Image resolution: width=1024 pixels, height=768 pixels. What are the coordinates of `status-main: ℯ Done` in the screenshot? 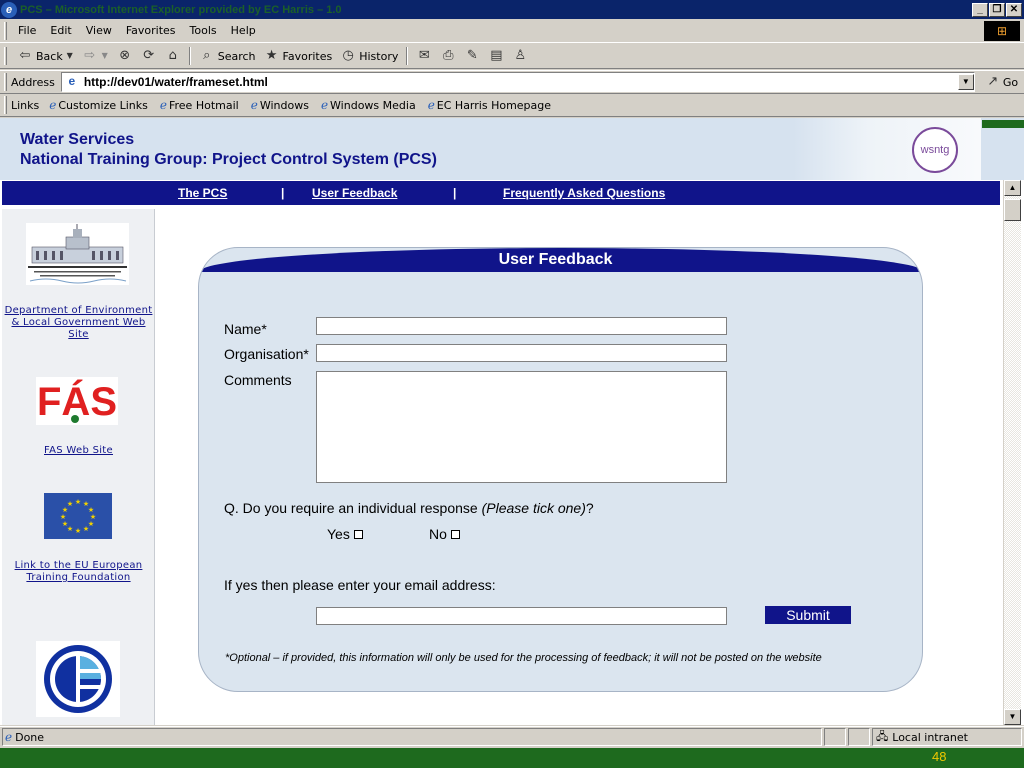 It's located at (412, 737).